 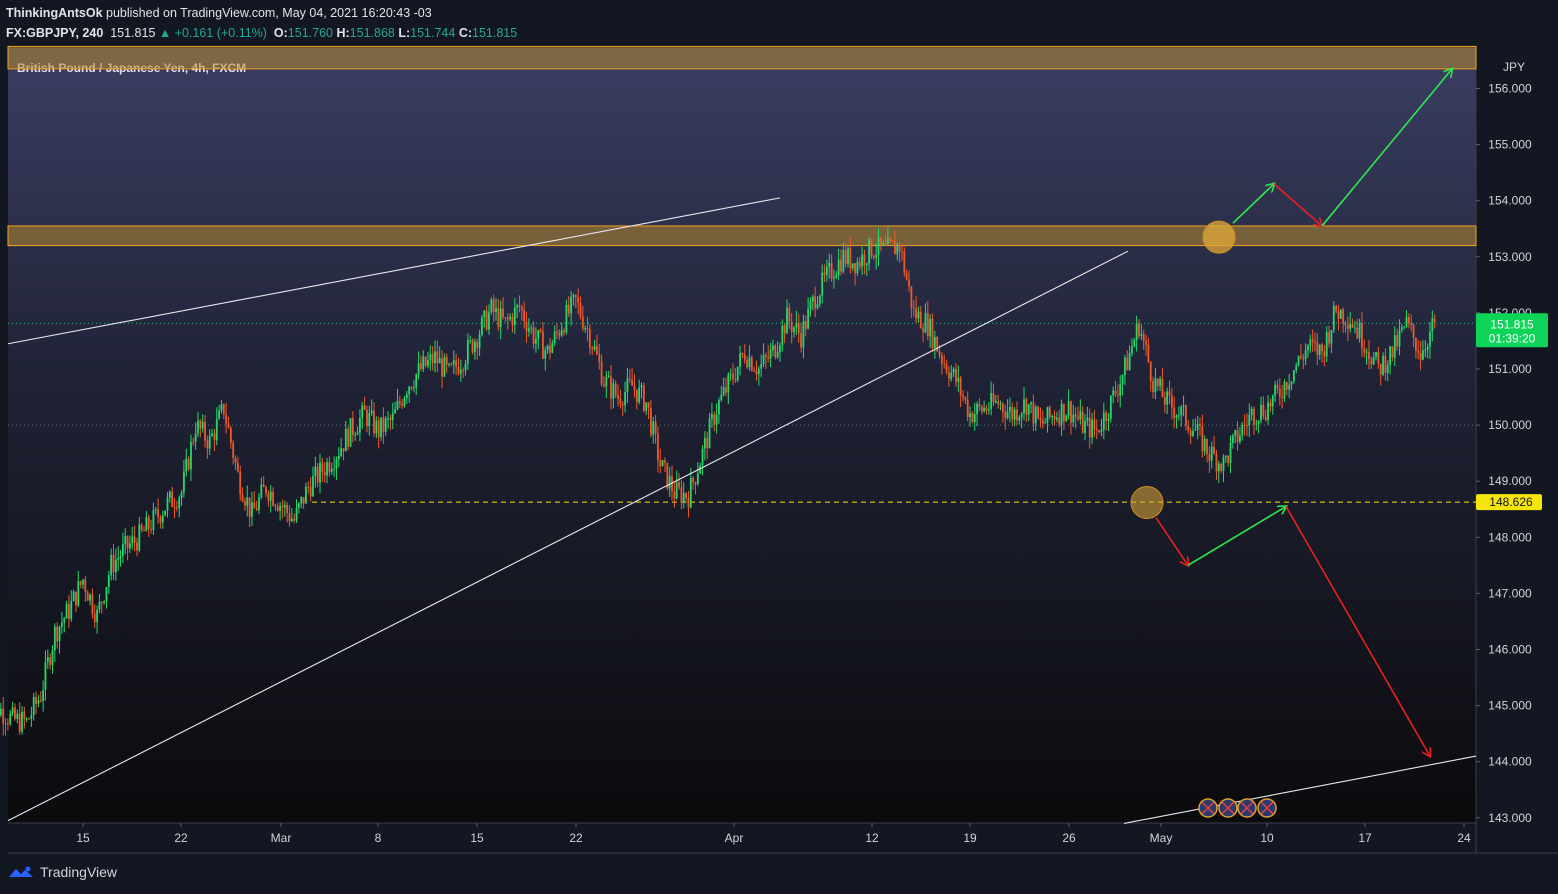 I want to click on time-tick-label: 22, so click(x=181, y=838).